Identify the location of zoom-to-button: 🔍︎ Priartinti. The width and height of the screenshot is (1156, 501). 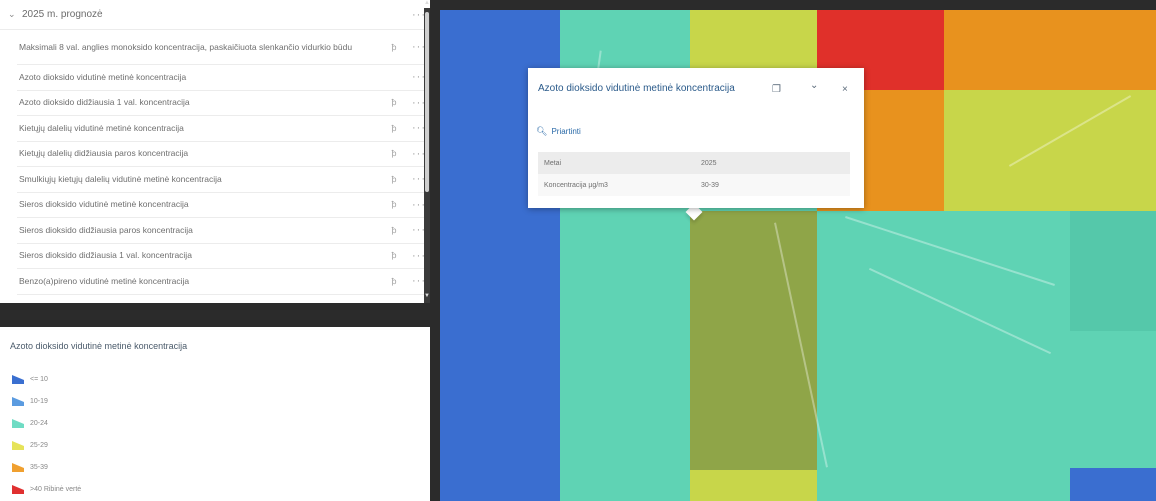
(558, 131).